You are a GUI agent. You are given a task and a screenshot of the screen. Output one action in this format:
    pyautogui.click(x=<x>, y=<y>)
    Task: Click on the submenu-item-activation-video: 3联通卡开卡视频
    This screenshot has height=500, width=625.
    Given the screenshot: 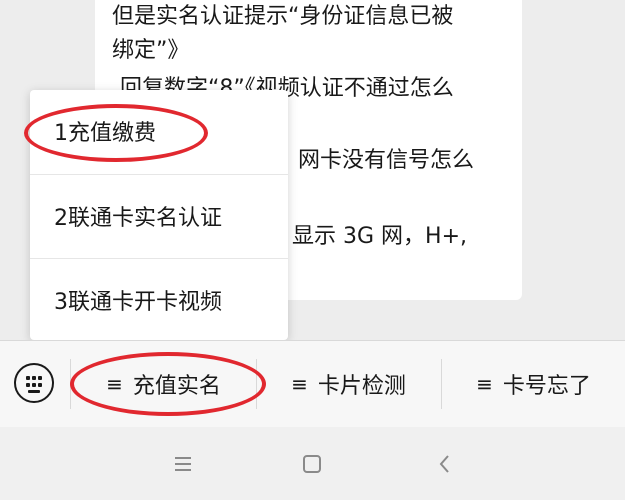 What is the action you would take?
    pyautogui.click(x=159, y=299)
    